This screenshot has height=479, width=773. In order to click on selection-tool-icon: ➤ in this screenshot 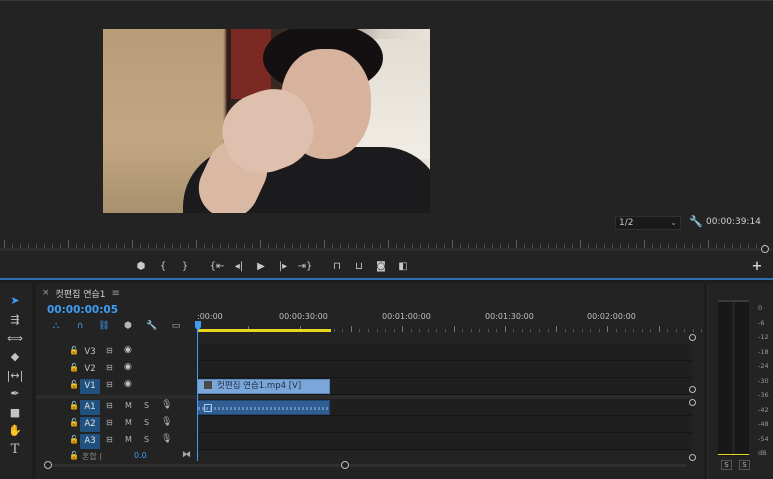, I will do `click(15, 301)`.